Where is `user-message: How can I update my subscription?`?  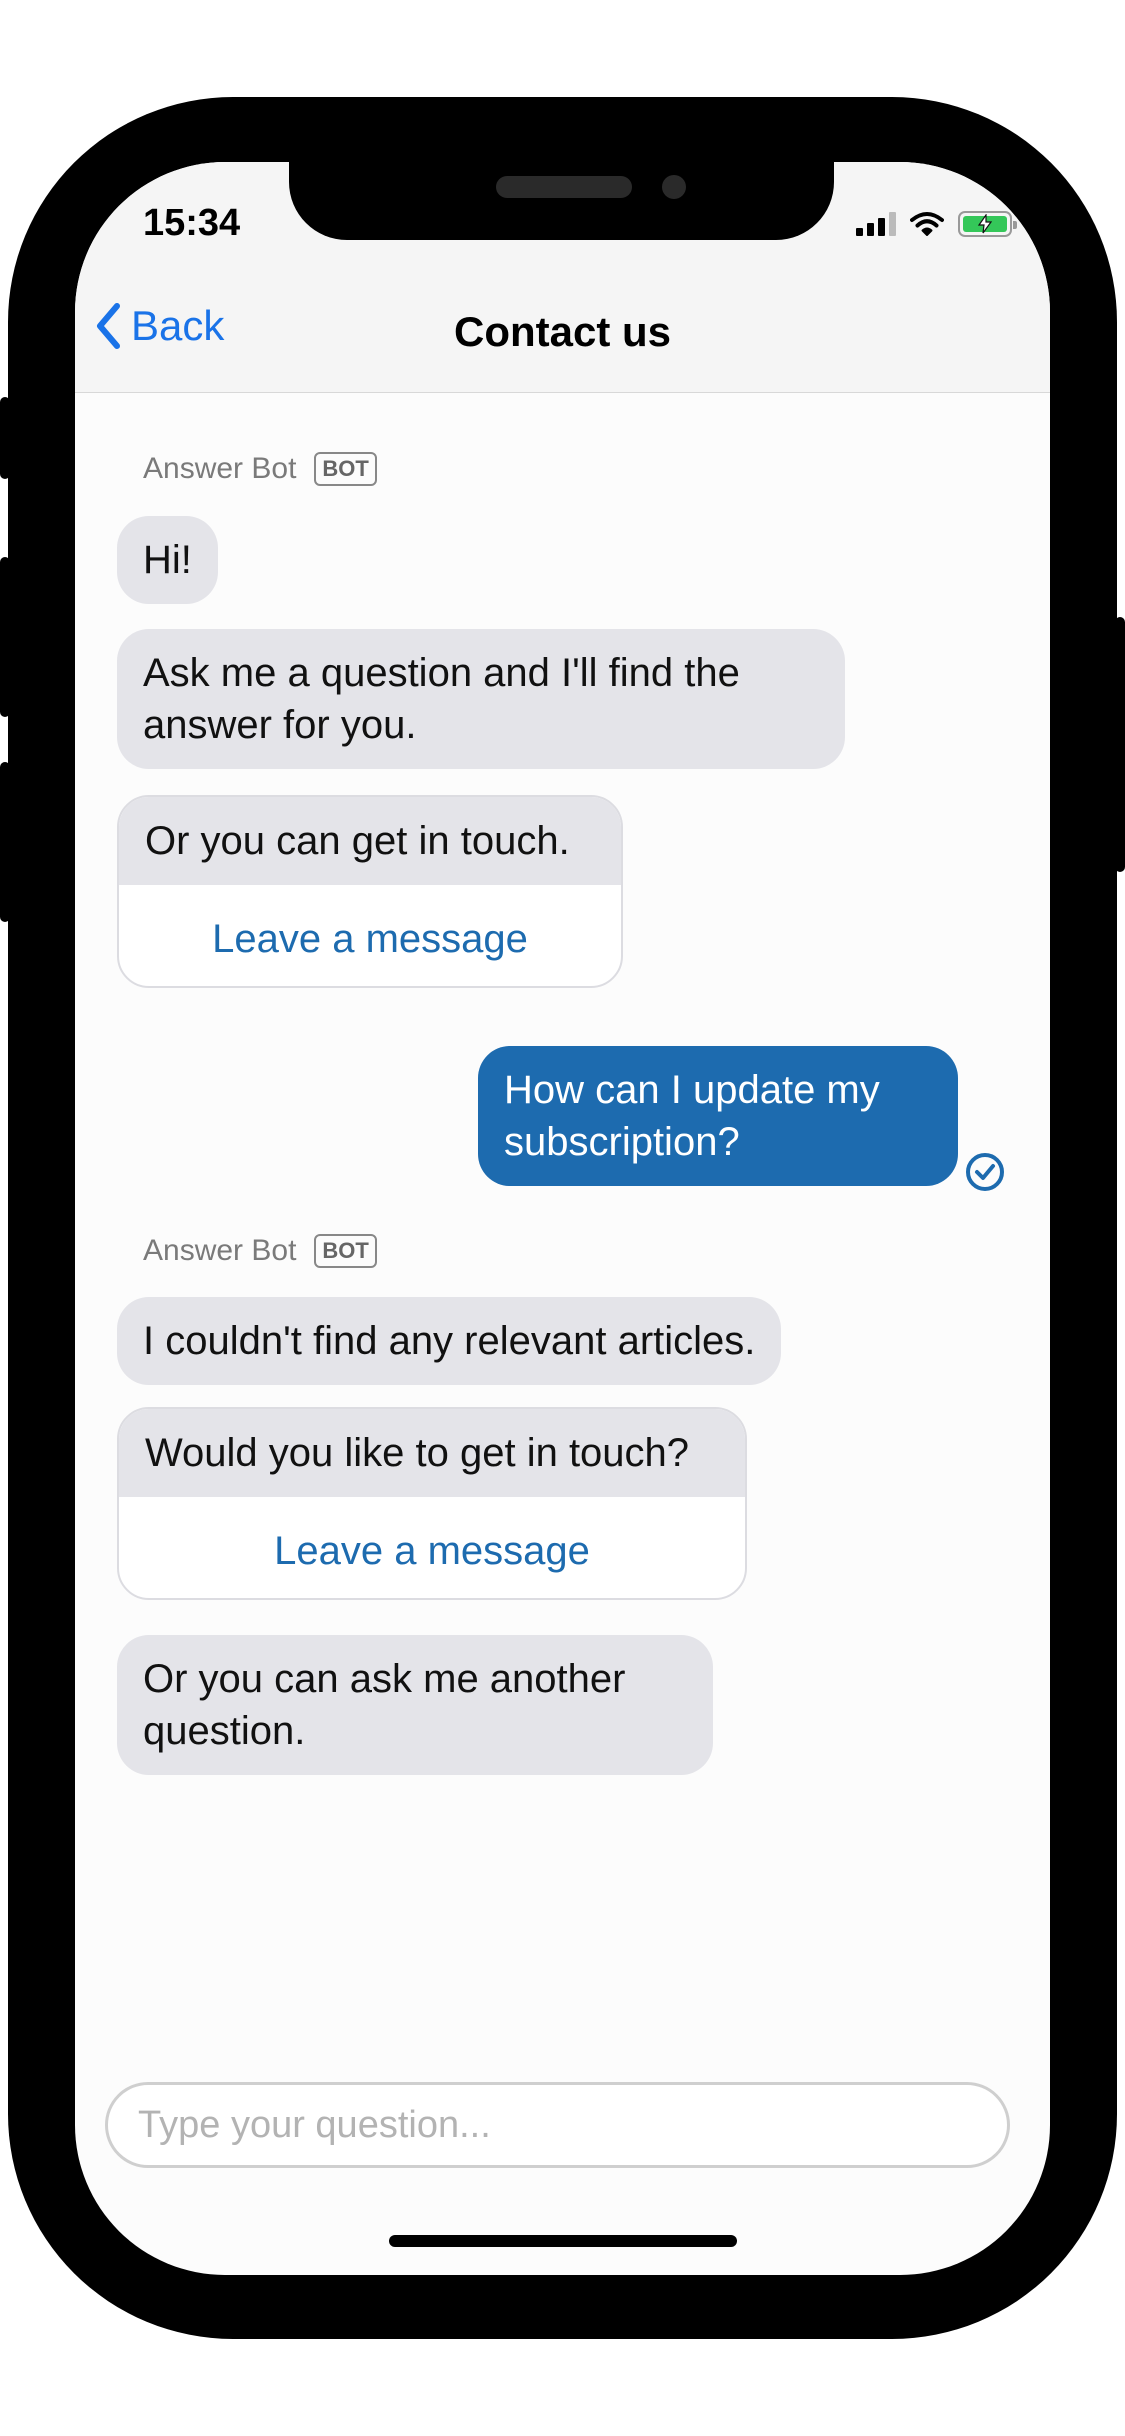 user-message: How can I update my subscription? is located at coordinates (718, 1116).